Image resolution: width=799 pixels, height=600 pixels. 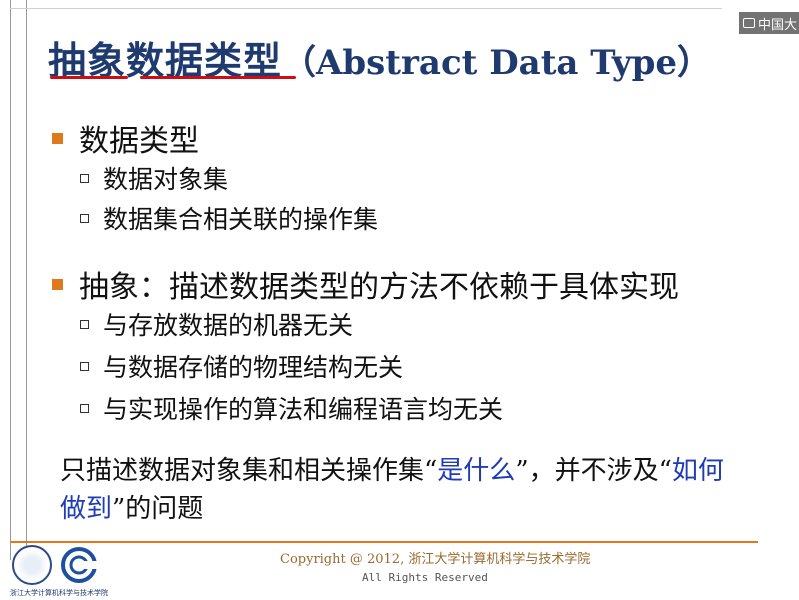 I want to click on slide-title: 抽象数据类型 （Abstract Data Type）, so click(x=398, y=56).